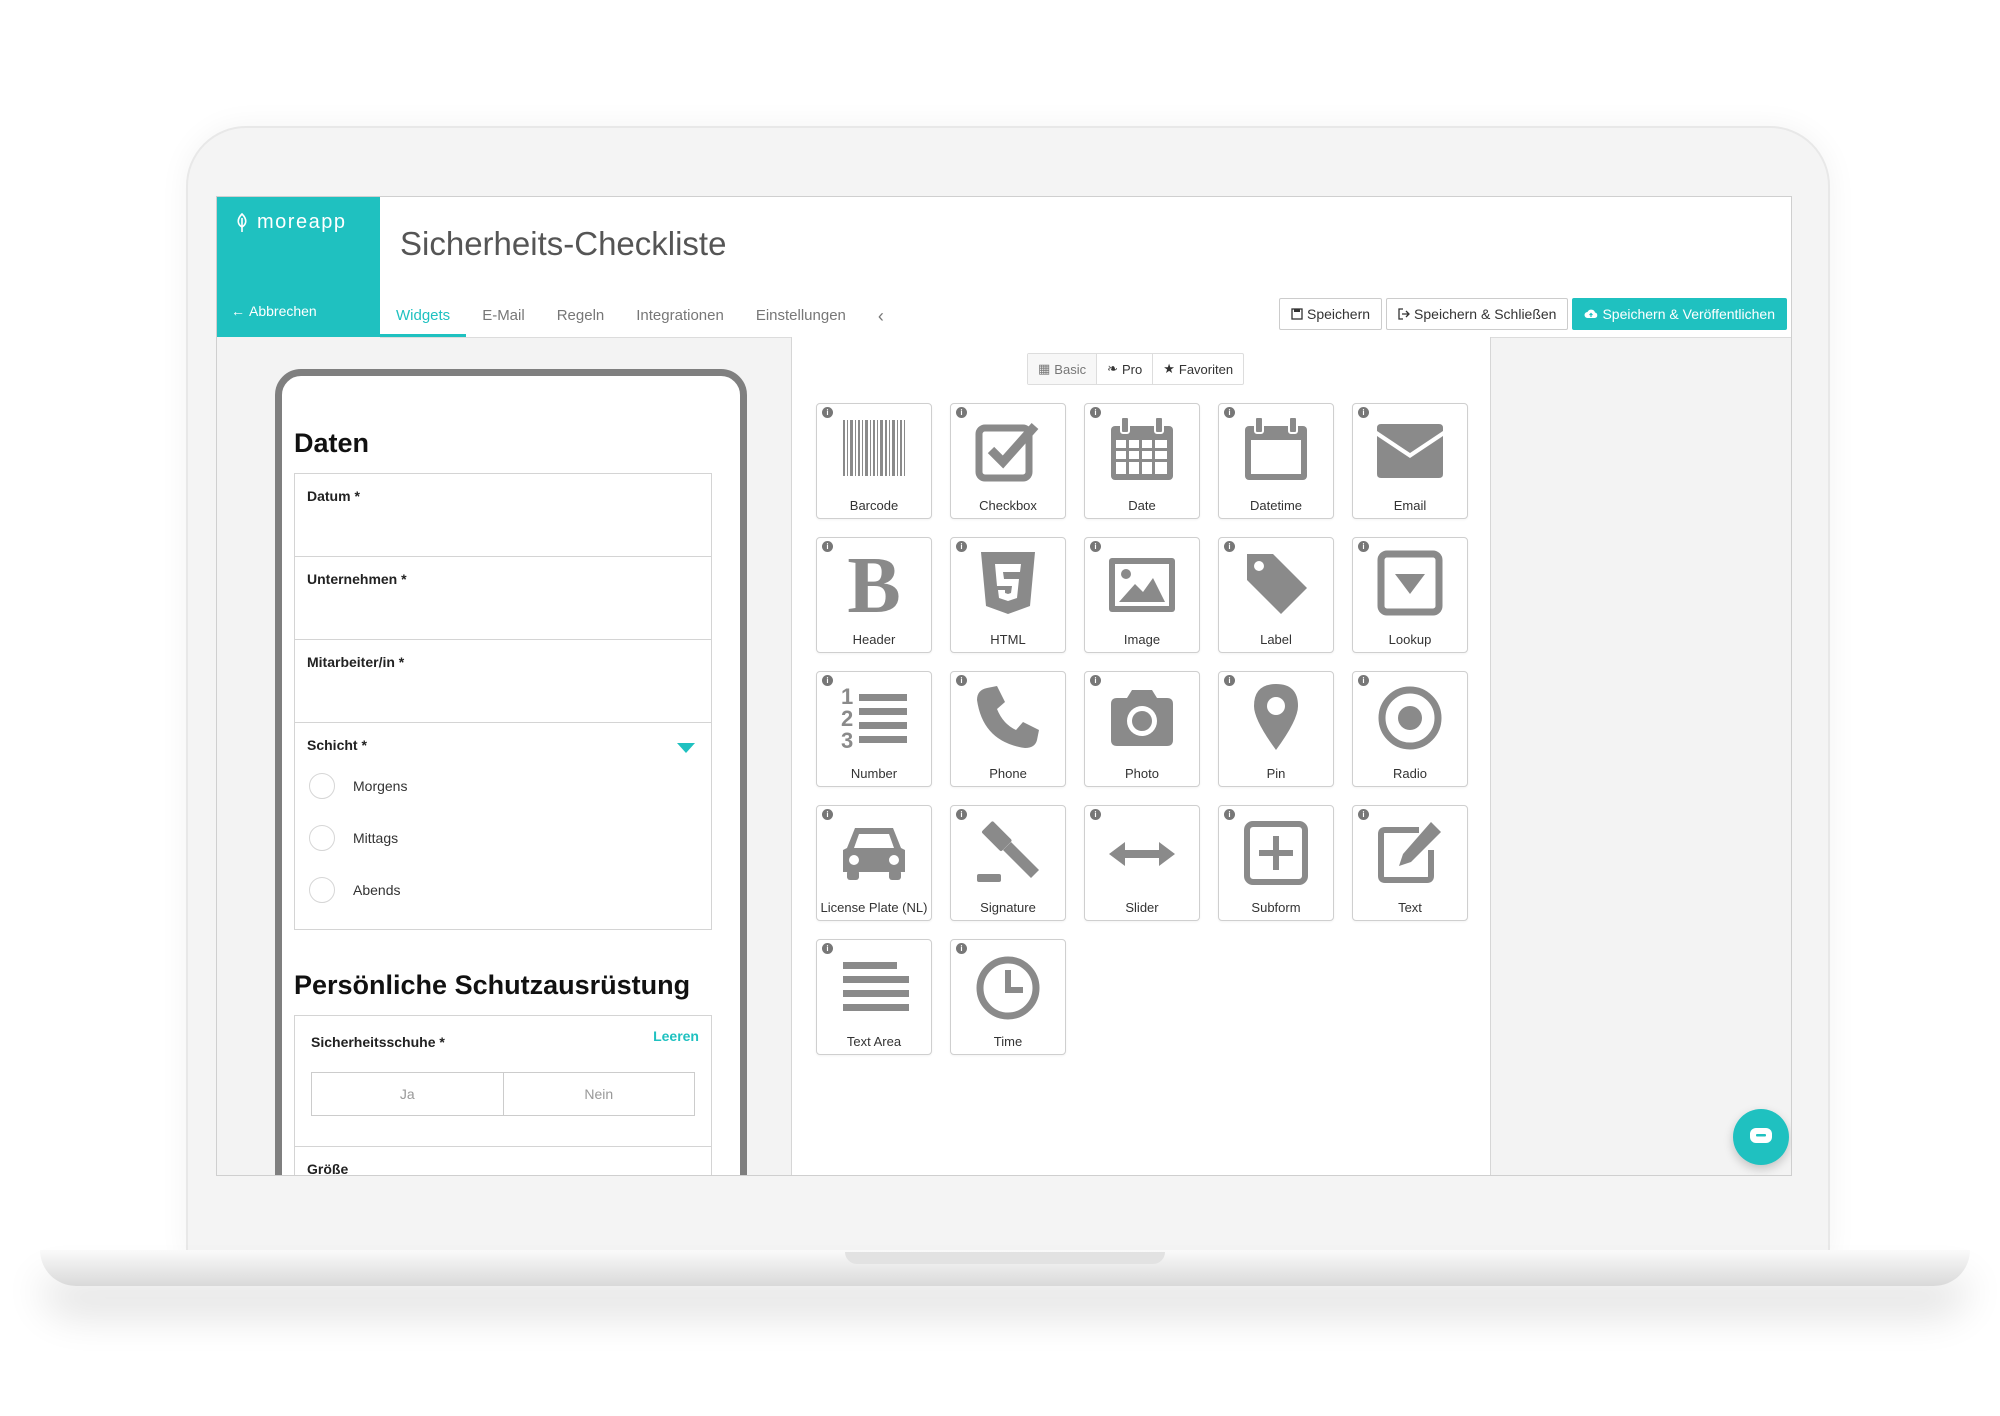 Image resolution: width=2000 pixels, height=1416 pixels. Describe the element at coordinates (874, 773) in the screenshot. I see `widget-label: Number` at that location.